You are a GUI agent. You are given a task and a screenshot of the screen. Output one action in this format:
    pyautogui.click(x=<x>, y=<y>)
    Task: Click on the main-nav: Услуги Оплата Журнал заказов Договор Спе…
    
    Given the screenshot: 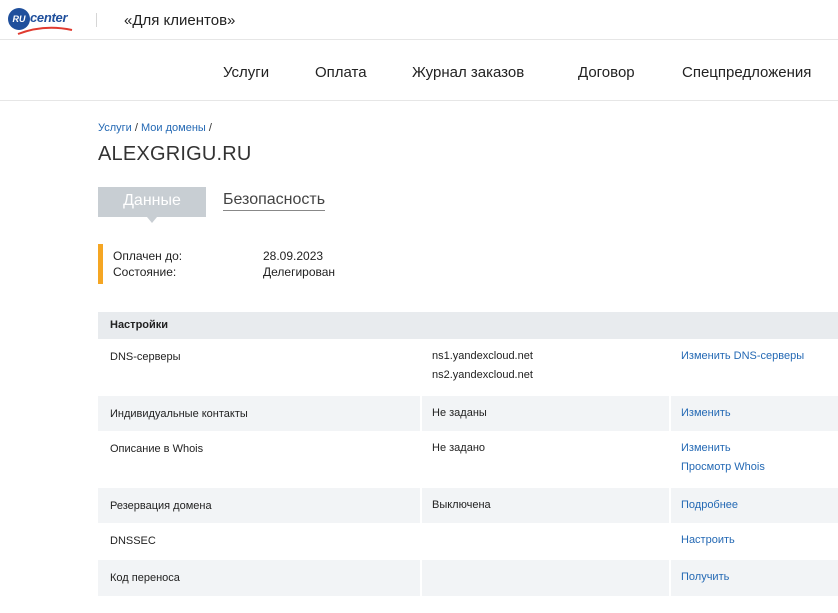 What is the action you would take?
    pyautogui.click(x=419, y=70)
    